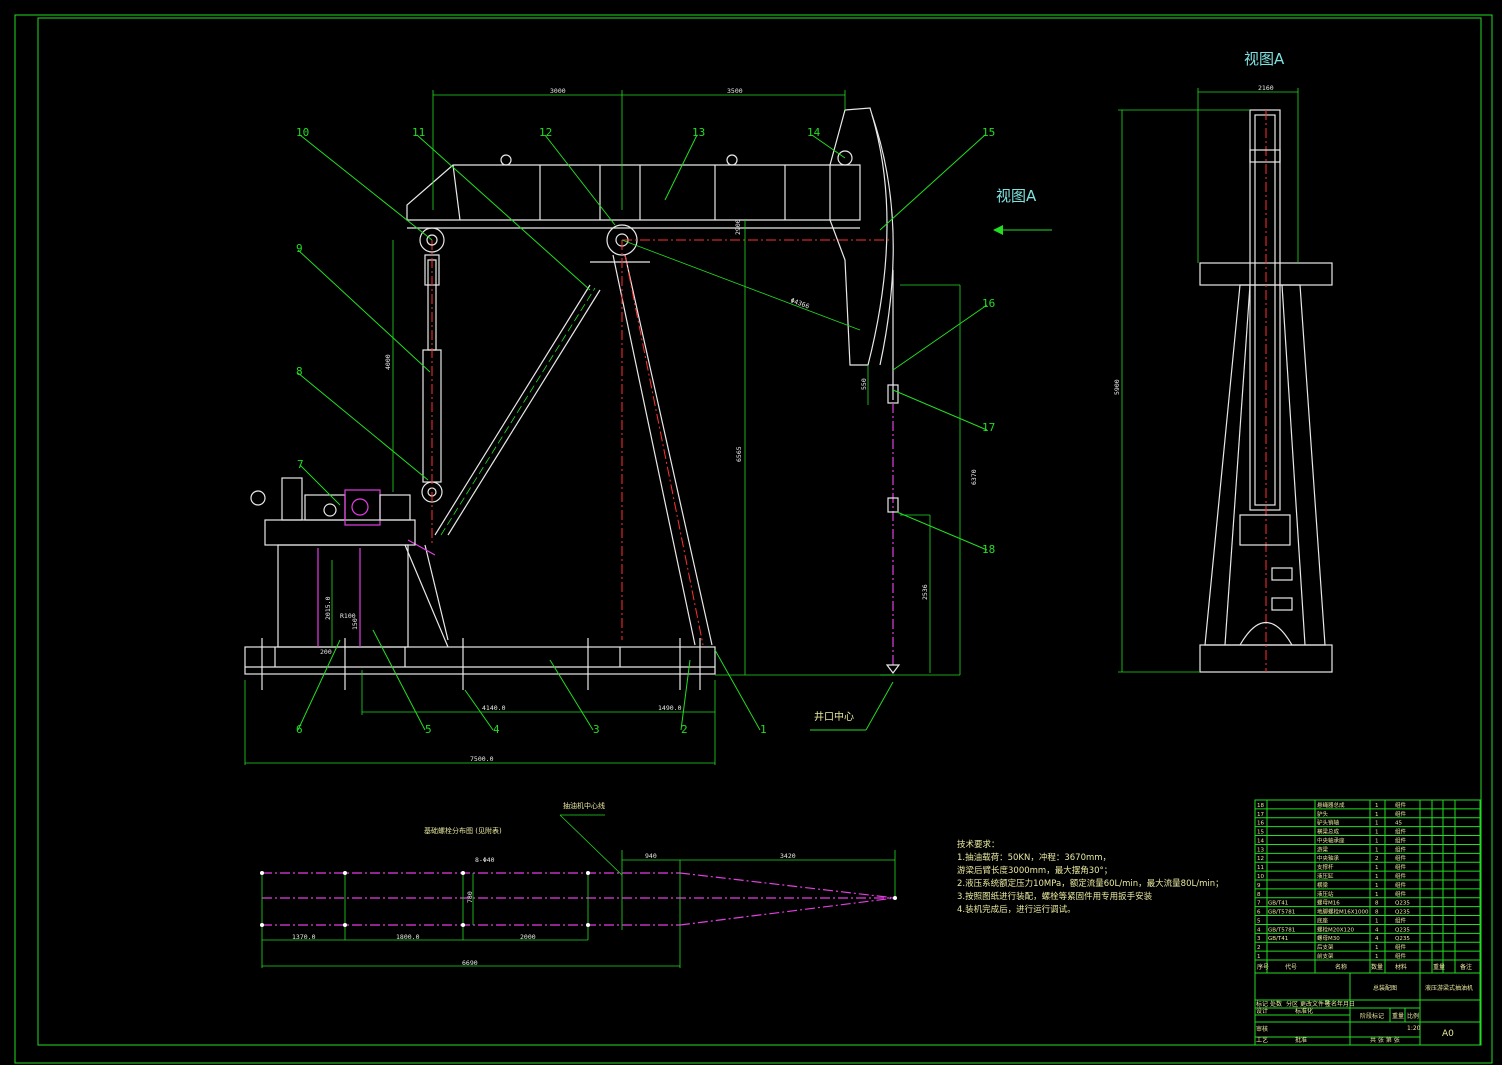 This screenshot has height=1065, width=1502. What do you see at coordinates (1414, 1028) in the screenshot?
I see `tb-scale: 1:20` at bounding box center [1414, 1028].